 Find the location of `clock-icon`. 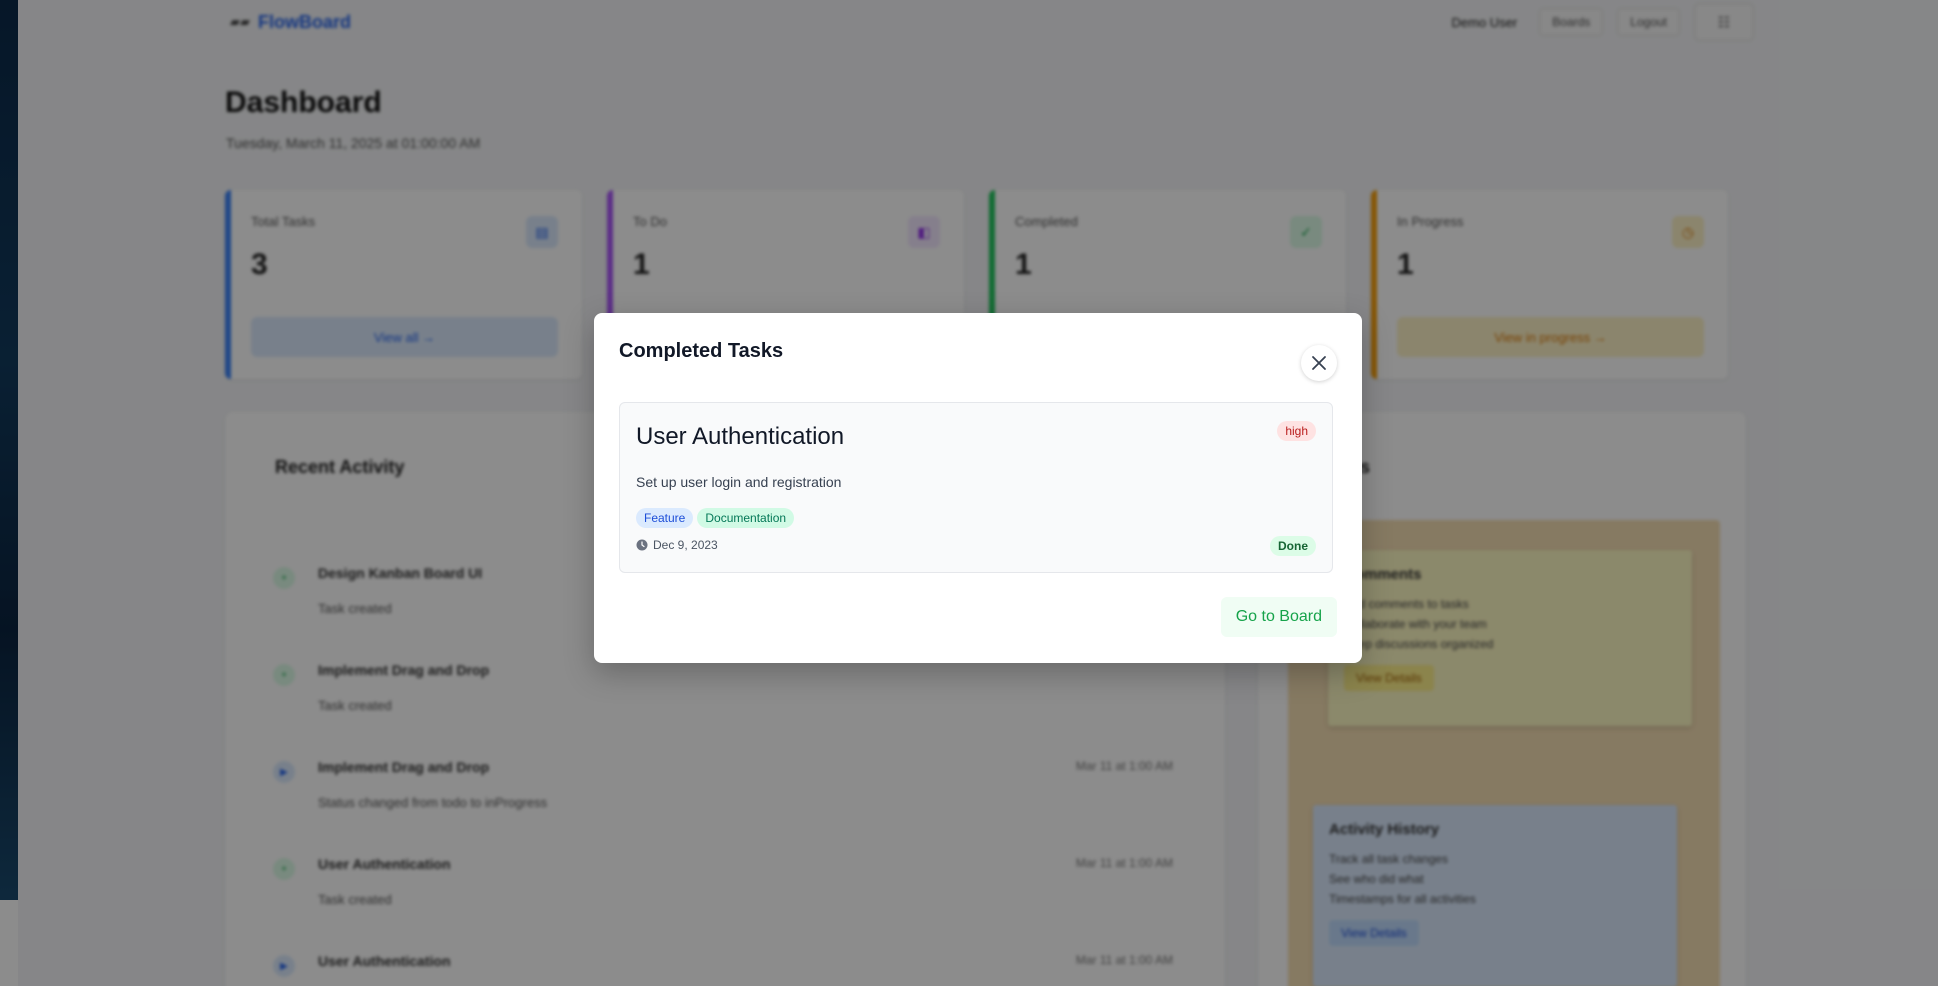

clock-icon is located at coordinates (642, 545).